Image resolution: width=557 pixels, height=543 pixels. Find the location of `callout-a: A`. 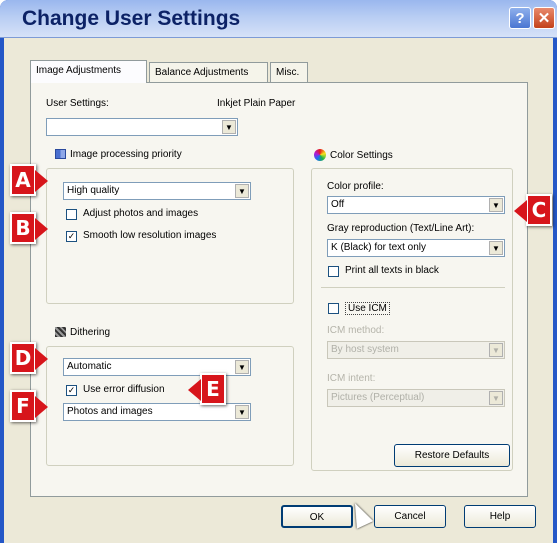

callout-a: A is located at coordinates (29, 180).